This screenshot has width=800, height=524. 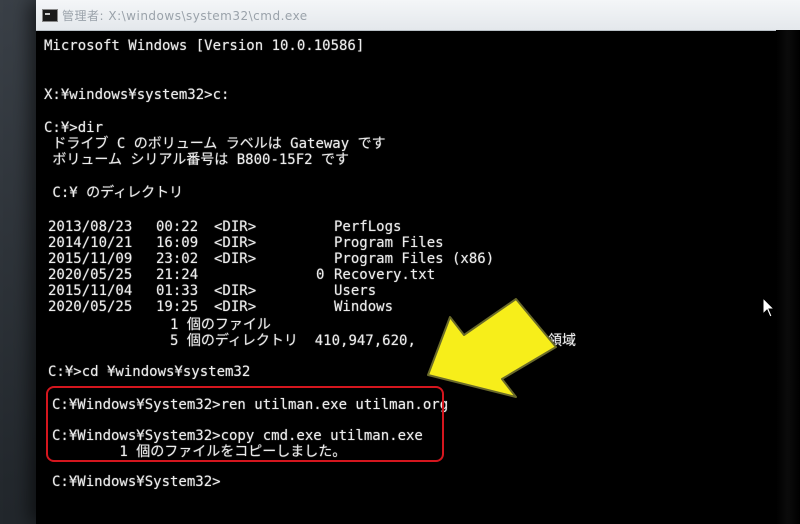 I want to click on volume-label-line: ドライブ C のボリューム ラベルは Gateway です, so click(x=215, y=144).